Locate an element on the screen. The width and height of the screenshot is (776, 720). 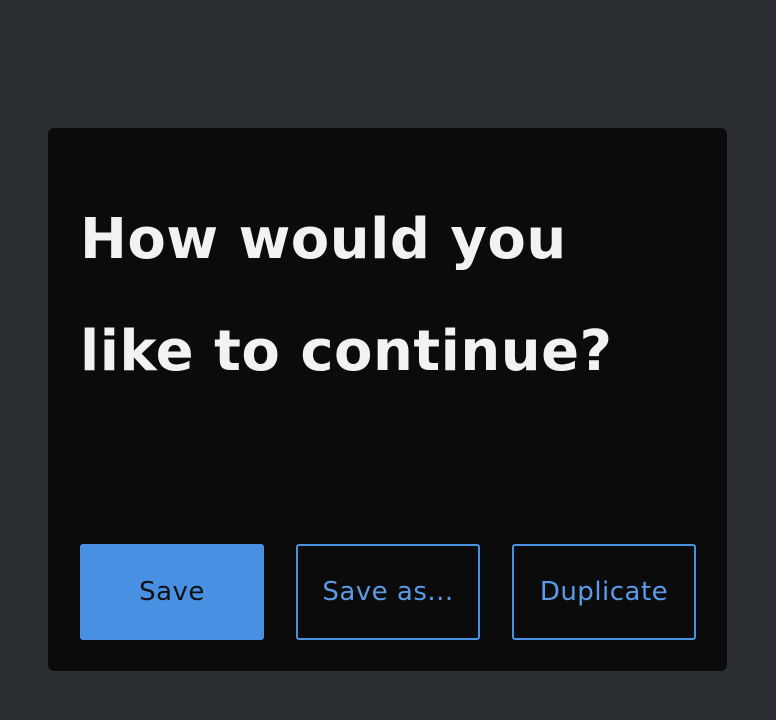
save-button: Save is located at coordinates (172, 592).